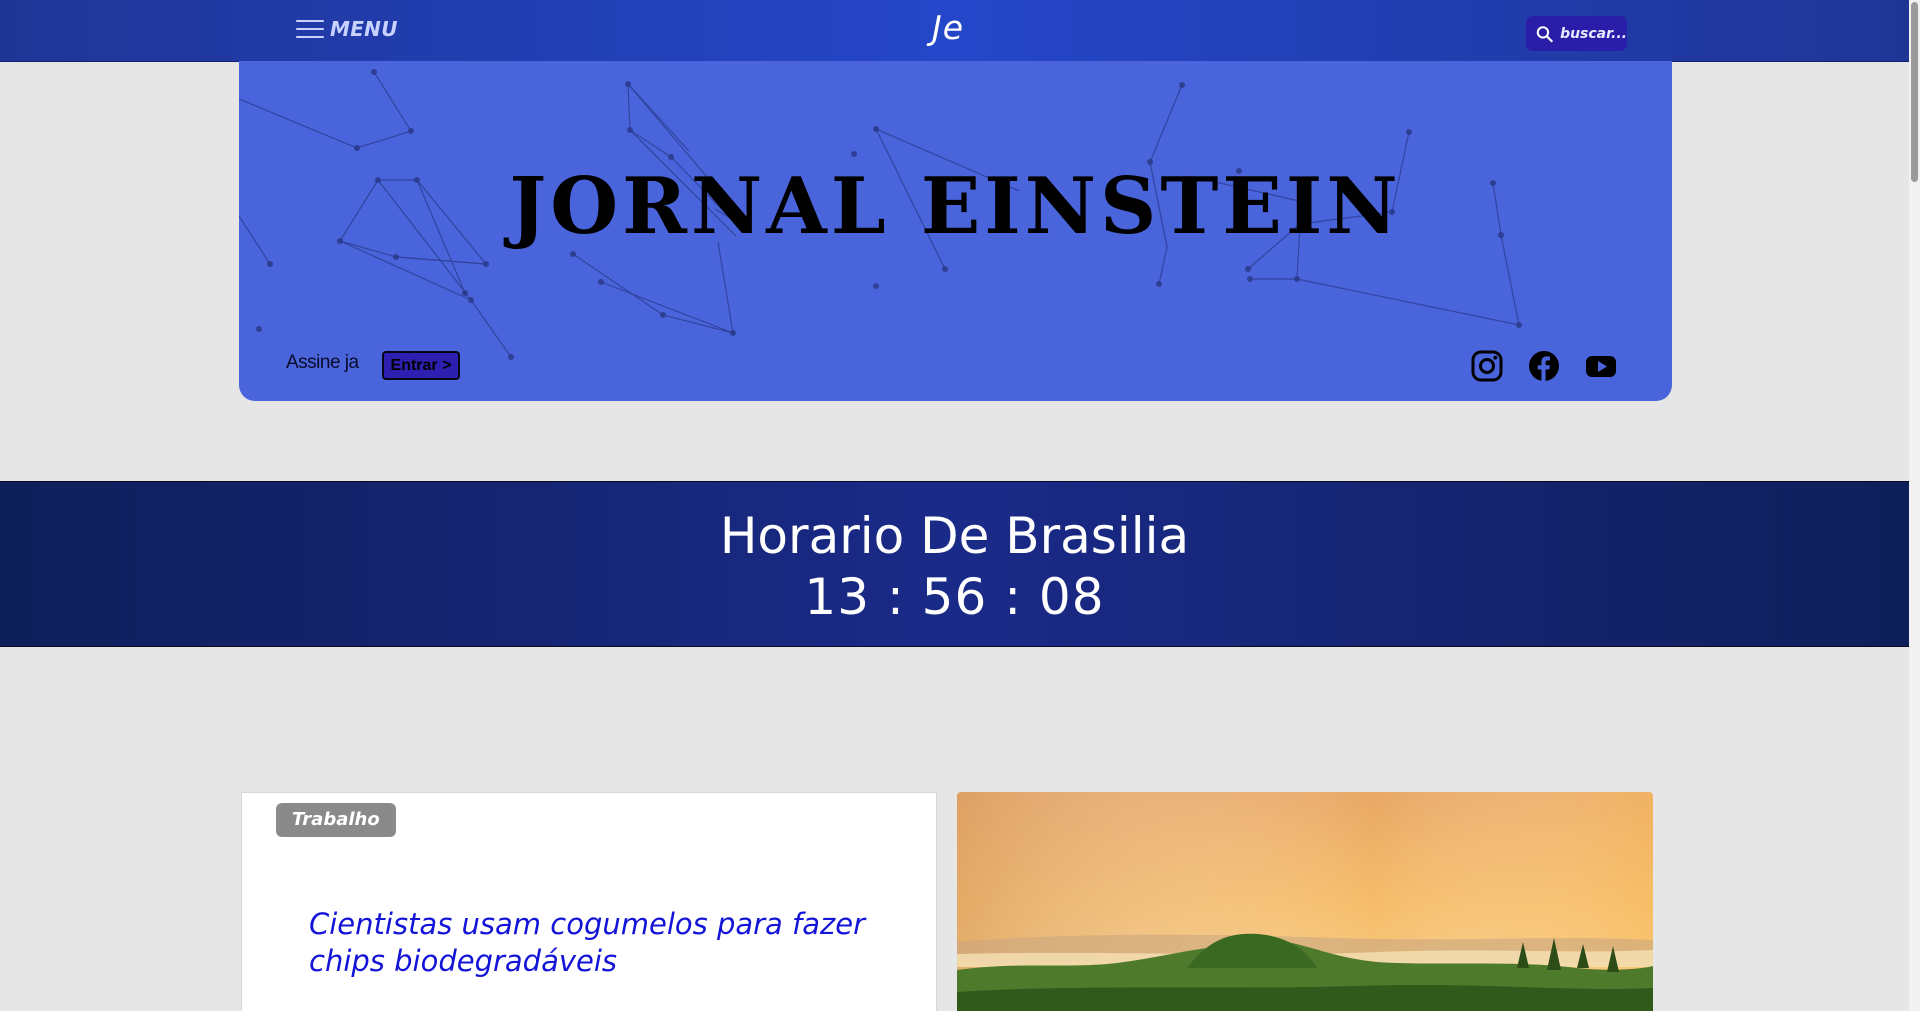 The image size is (1920, 1011). I want to click on scrollbar, so click(1914, 505).